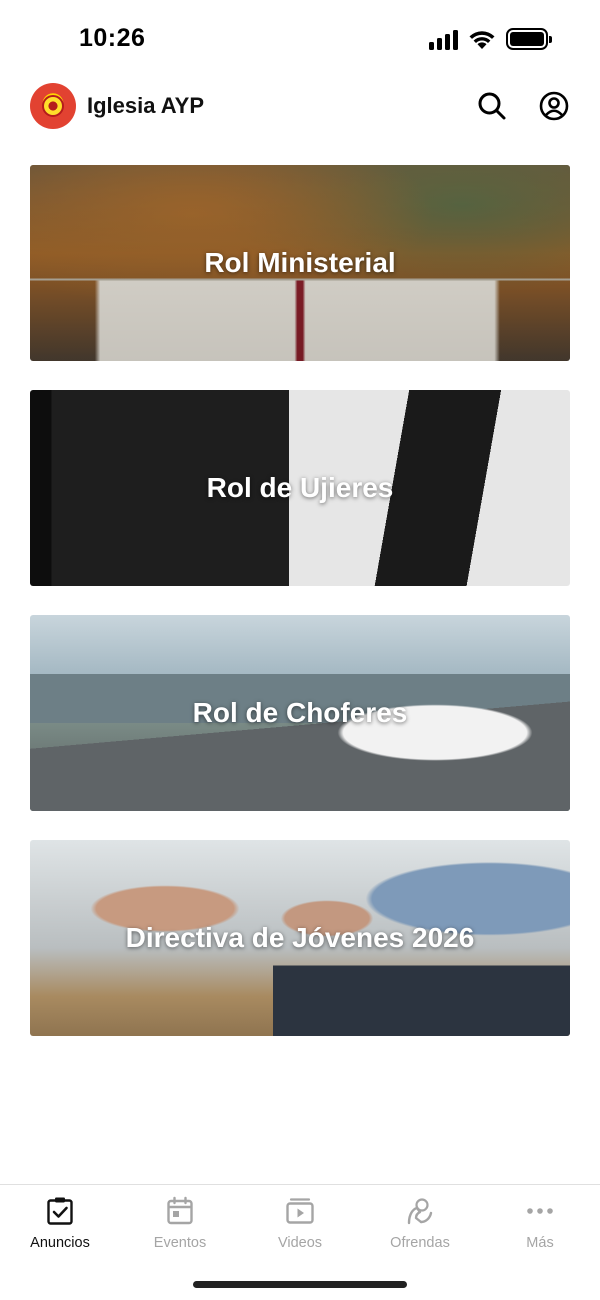 This screenshot has height=1300, width=600. I want to click on tab-ofrendas: Ofrendas, so click(420, 1218).